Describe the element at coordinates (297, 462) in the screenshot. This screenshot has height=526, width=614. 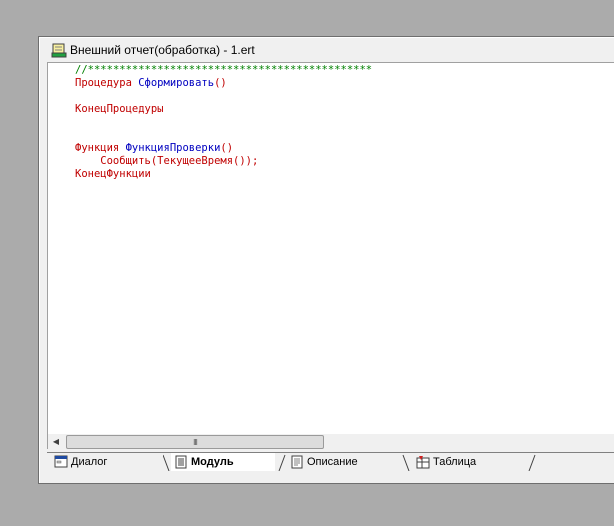
I see `description-icon` at that location.